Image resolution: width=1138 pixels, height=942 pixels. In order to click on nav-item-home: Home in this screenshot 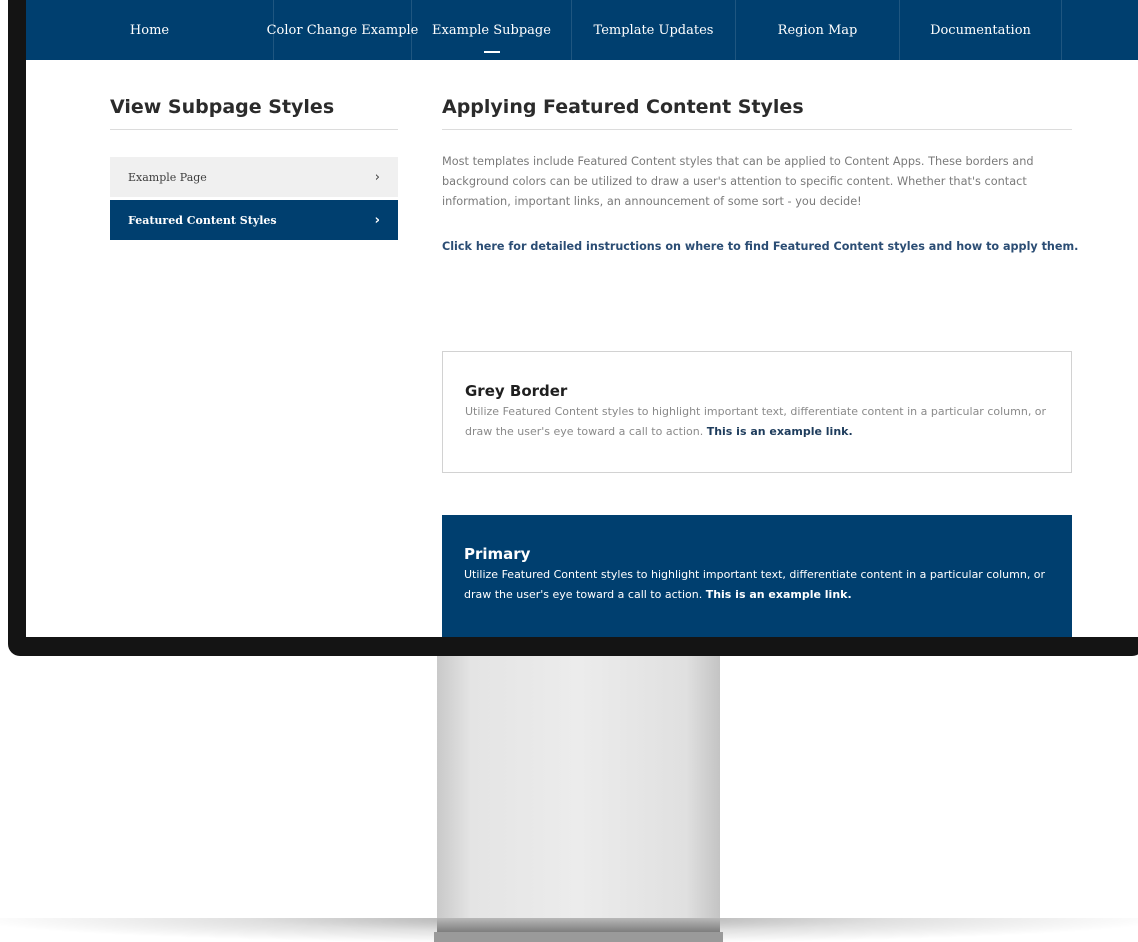, I will do `click(150, 30)`.